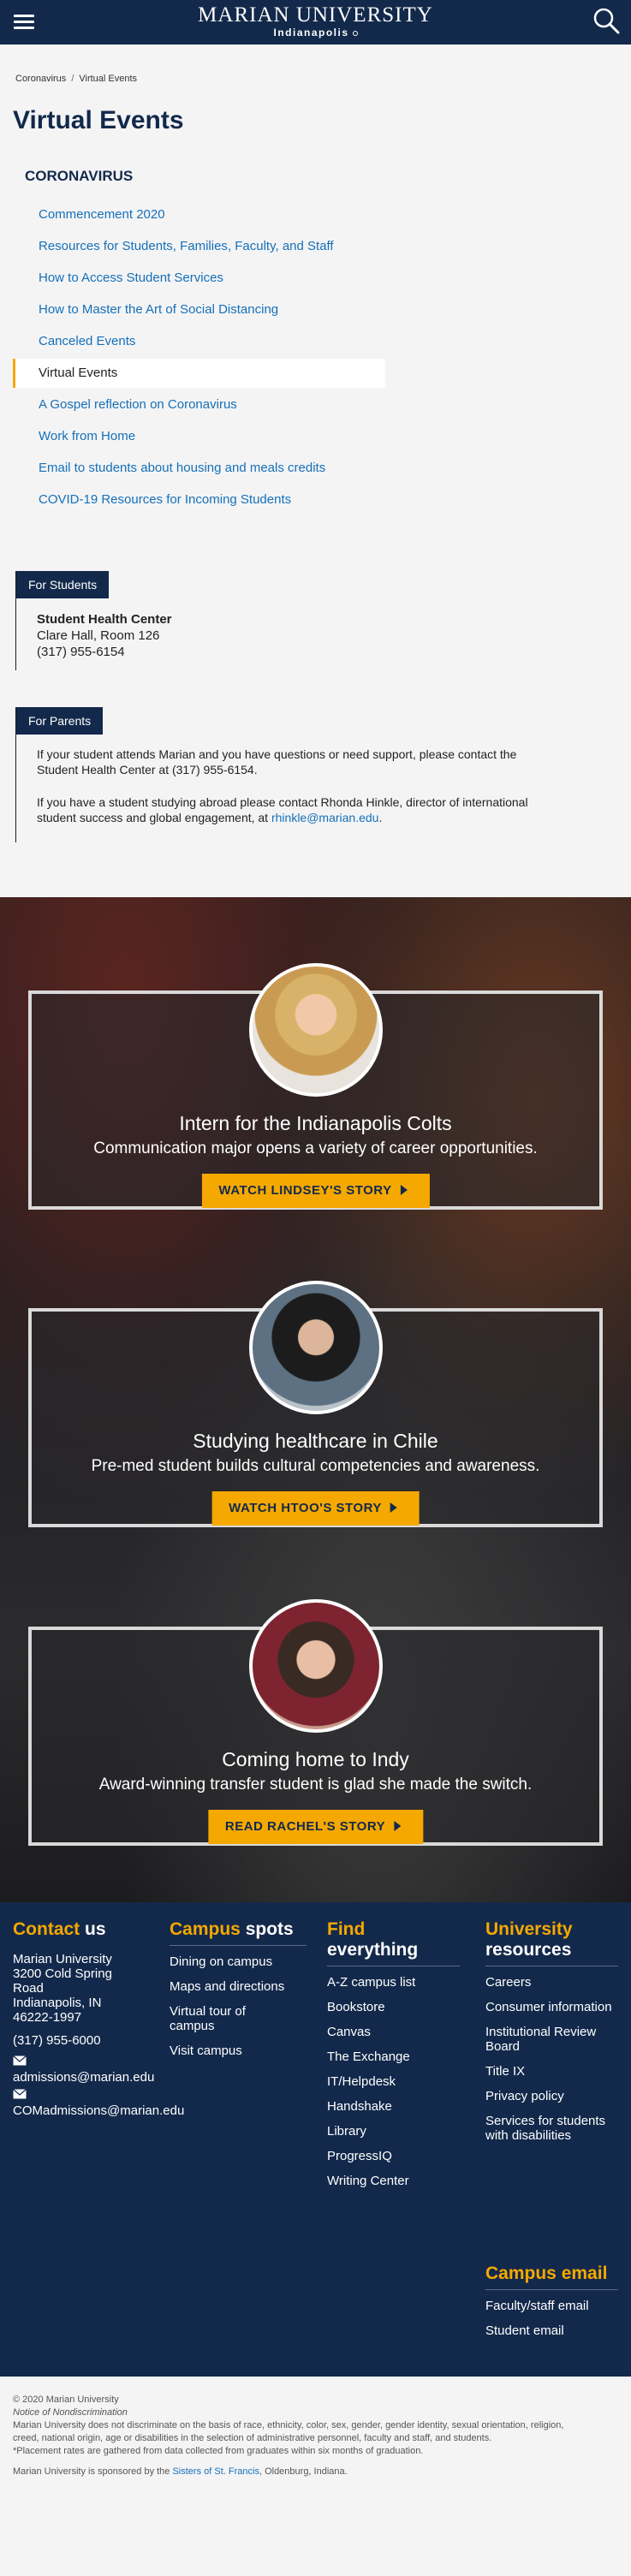 The width and height of the screenshot is (631, 2576). What do you see at coordinates (239, 2051) in the screenshot?
I see `link-visit-campus: Visit campus` at bounding box center [239, 2051].